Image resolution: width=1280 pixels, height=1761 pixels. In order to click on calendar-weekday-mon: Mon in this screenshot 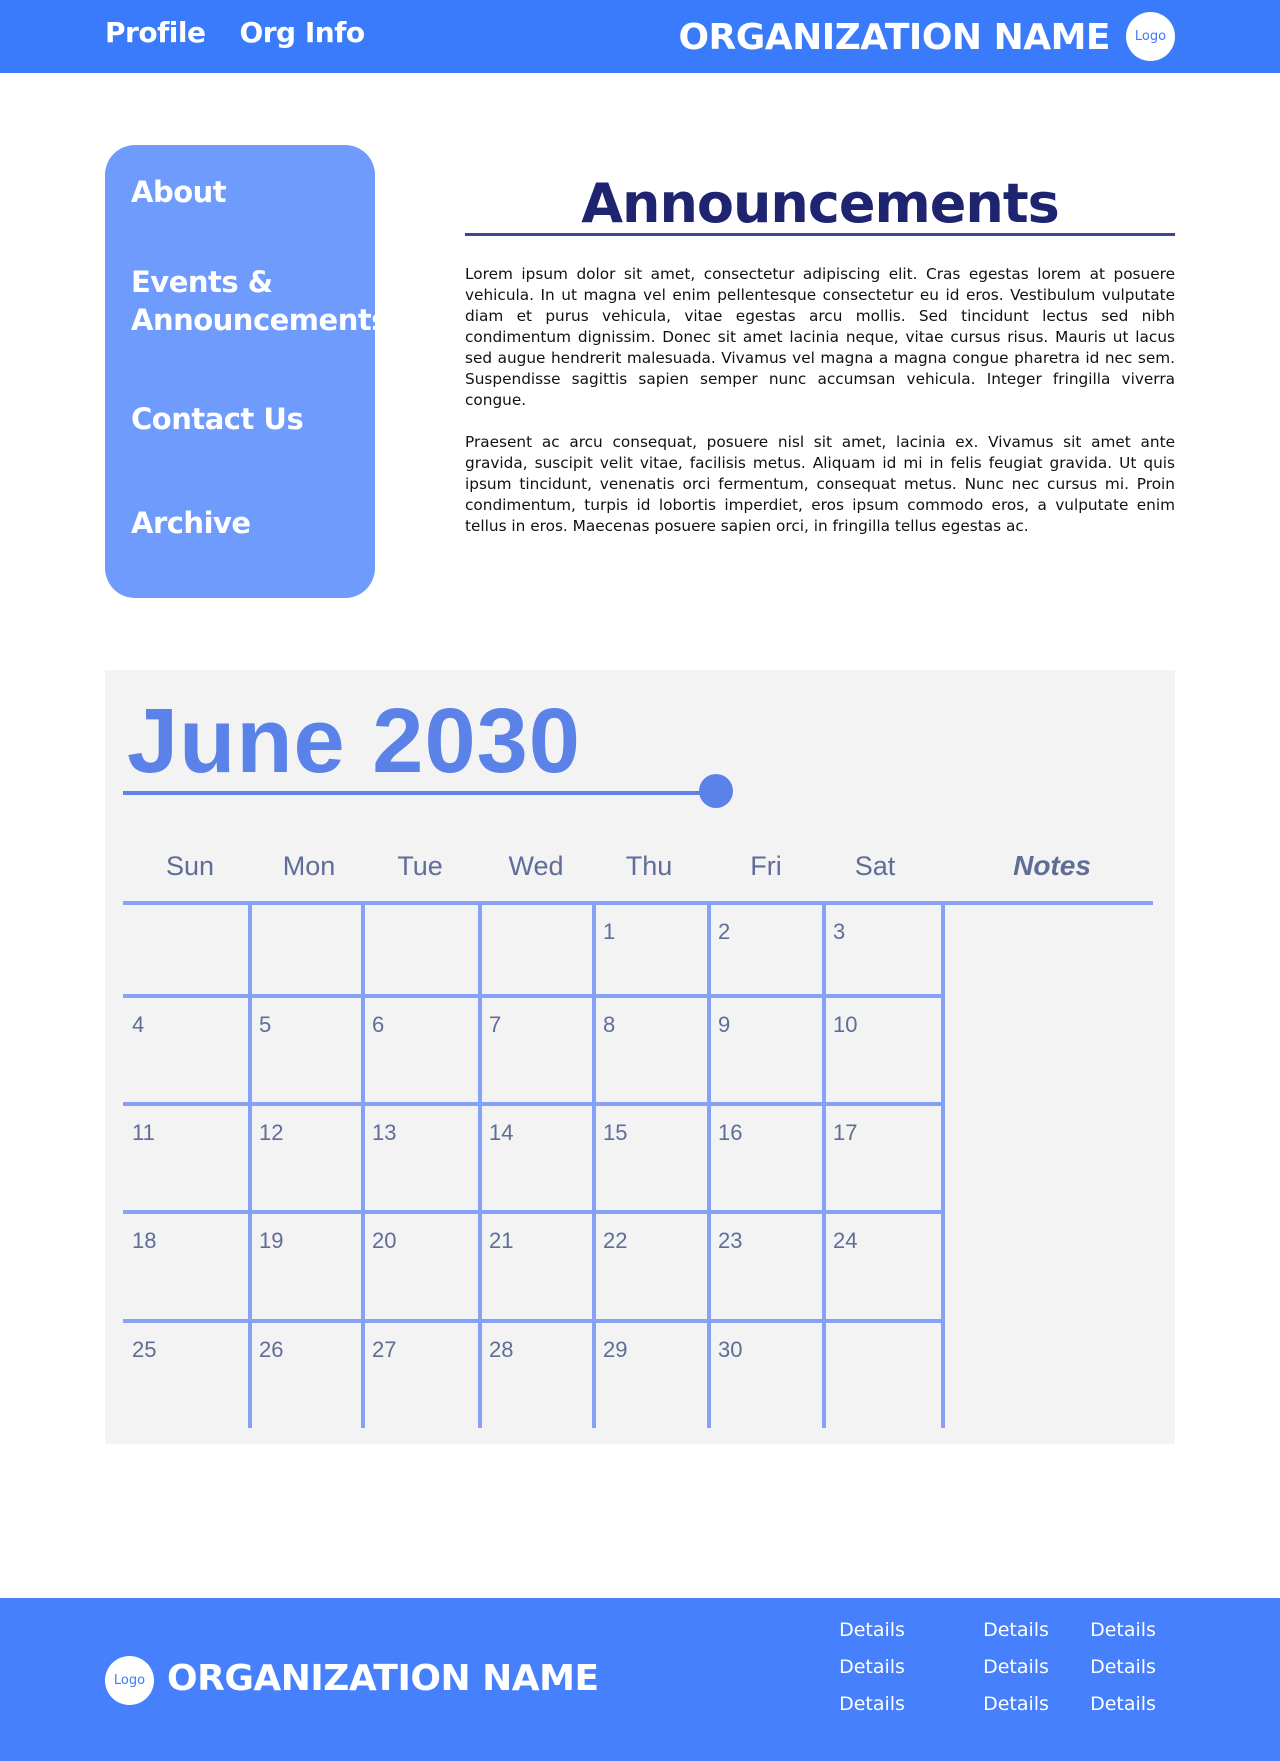, I will do `click(309, 866)`.